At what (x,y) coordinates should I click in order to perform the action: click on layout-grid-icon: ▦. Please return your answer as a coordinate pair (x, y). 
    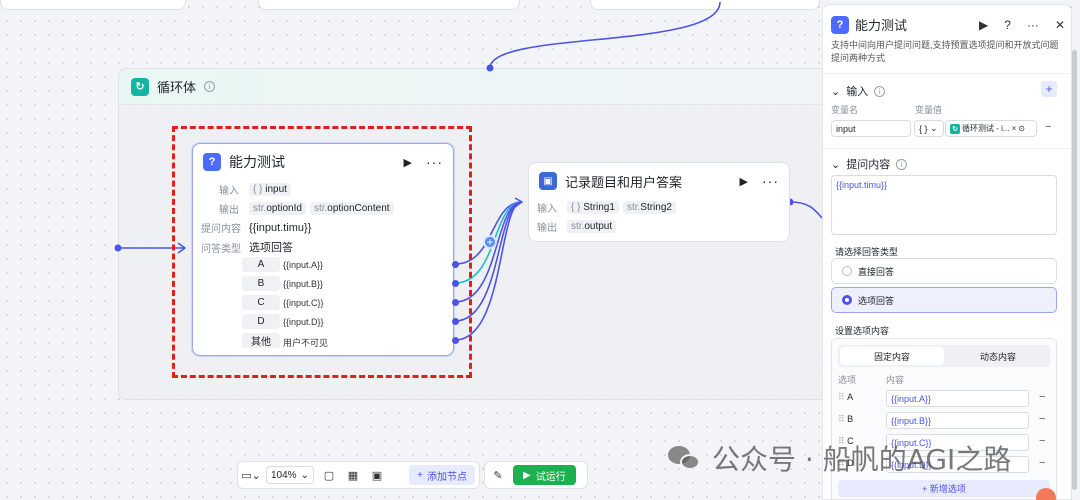
    Looking at the image, I should click on (353, 475).